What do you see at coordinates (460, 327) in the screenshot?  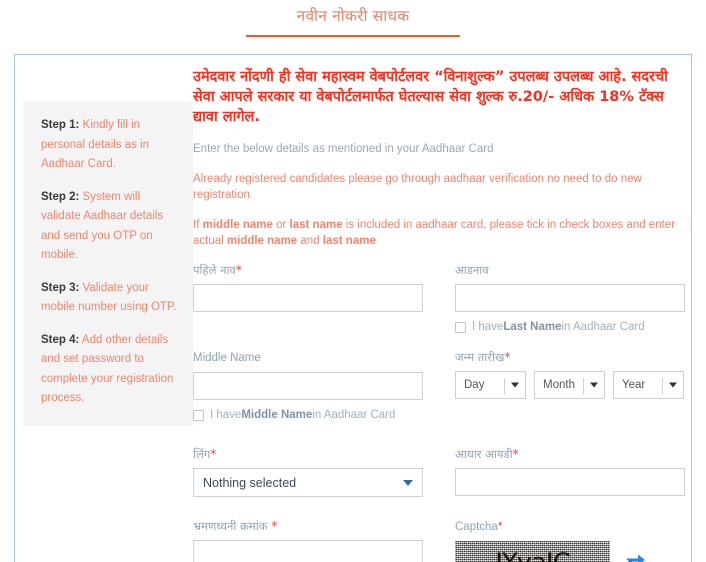 I see `last-name-checkbox` at bounding box center [460, 327].